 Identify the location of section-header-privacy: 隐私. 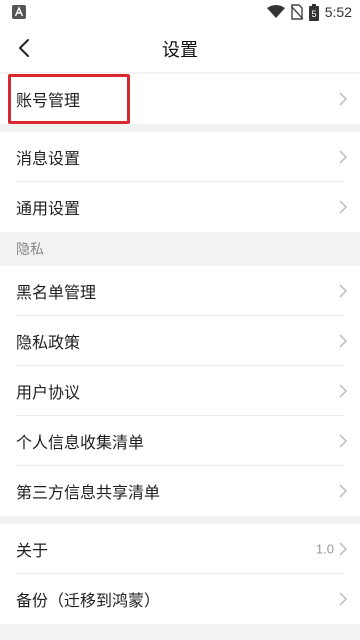
(180, 248).